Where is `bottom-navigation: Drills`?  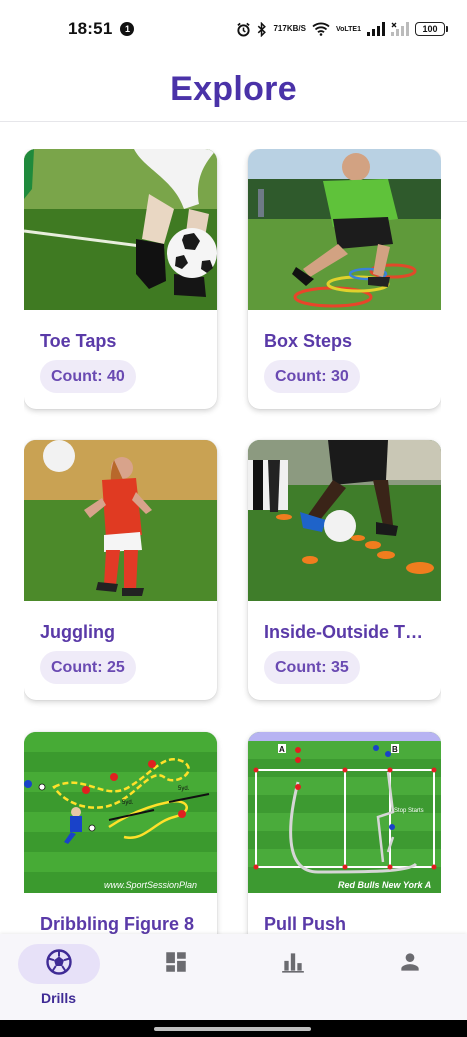 bottom-navigation: Drills is located at coordinates (233, 977).